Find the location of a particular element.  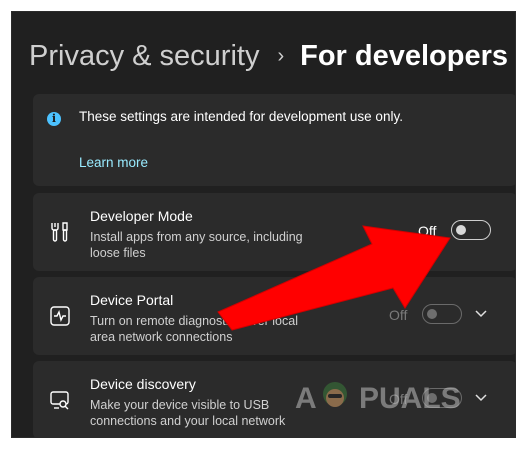

appuals-watermark: A PUALS is located at coordinates (378, 398).